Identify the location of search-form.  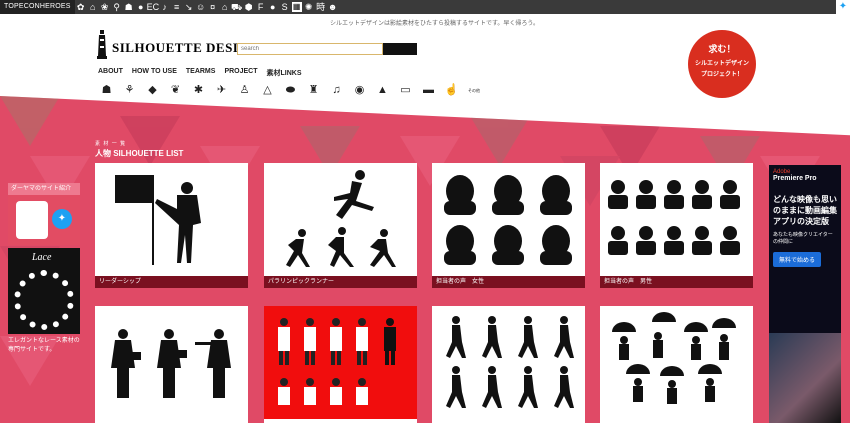
(327, 49).